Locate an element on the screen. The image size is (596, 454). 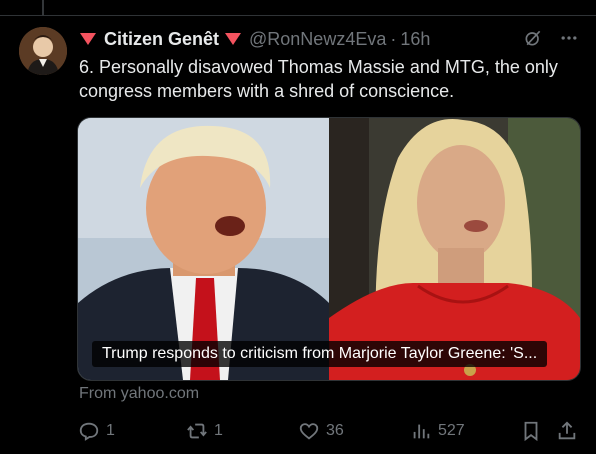
share-button is located at coordinates (567, 431).